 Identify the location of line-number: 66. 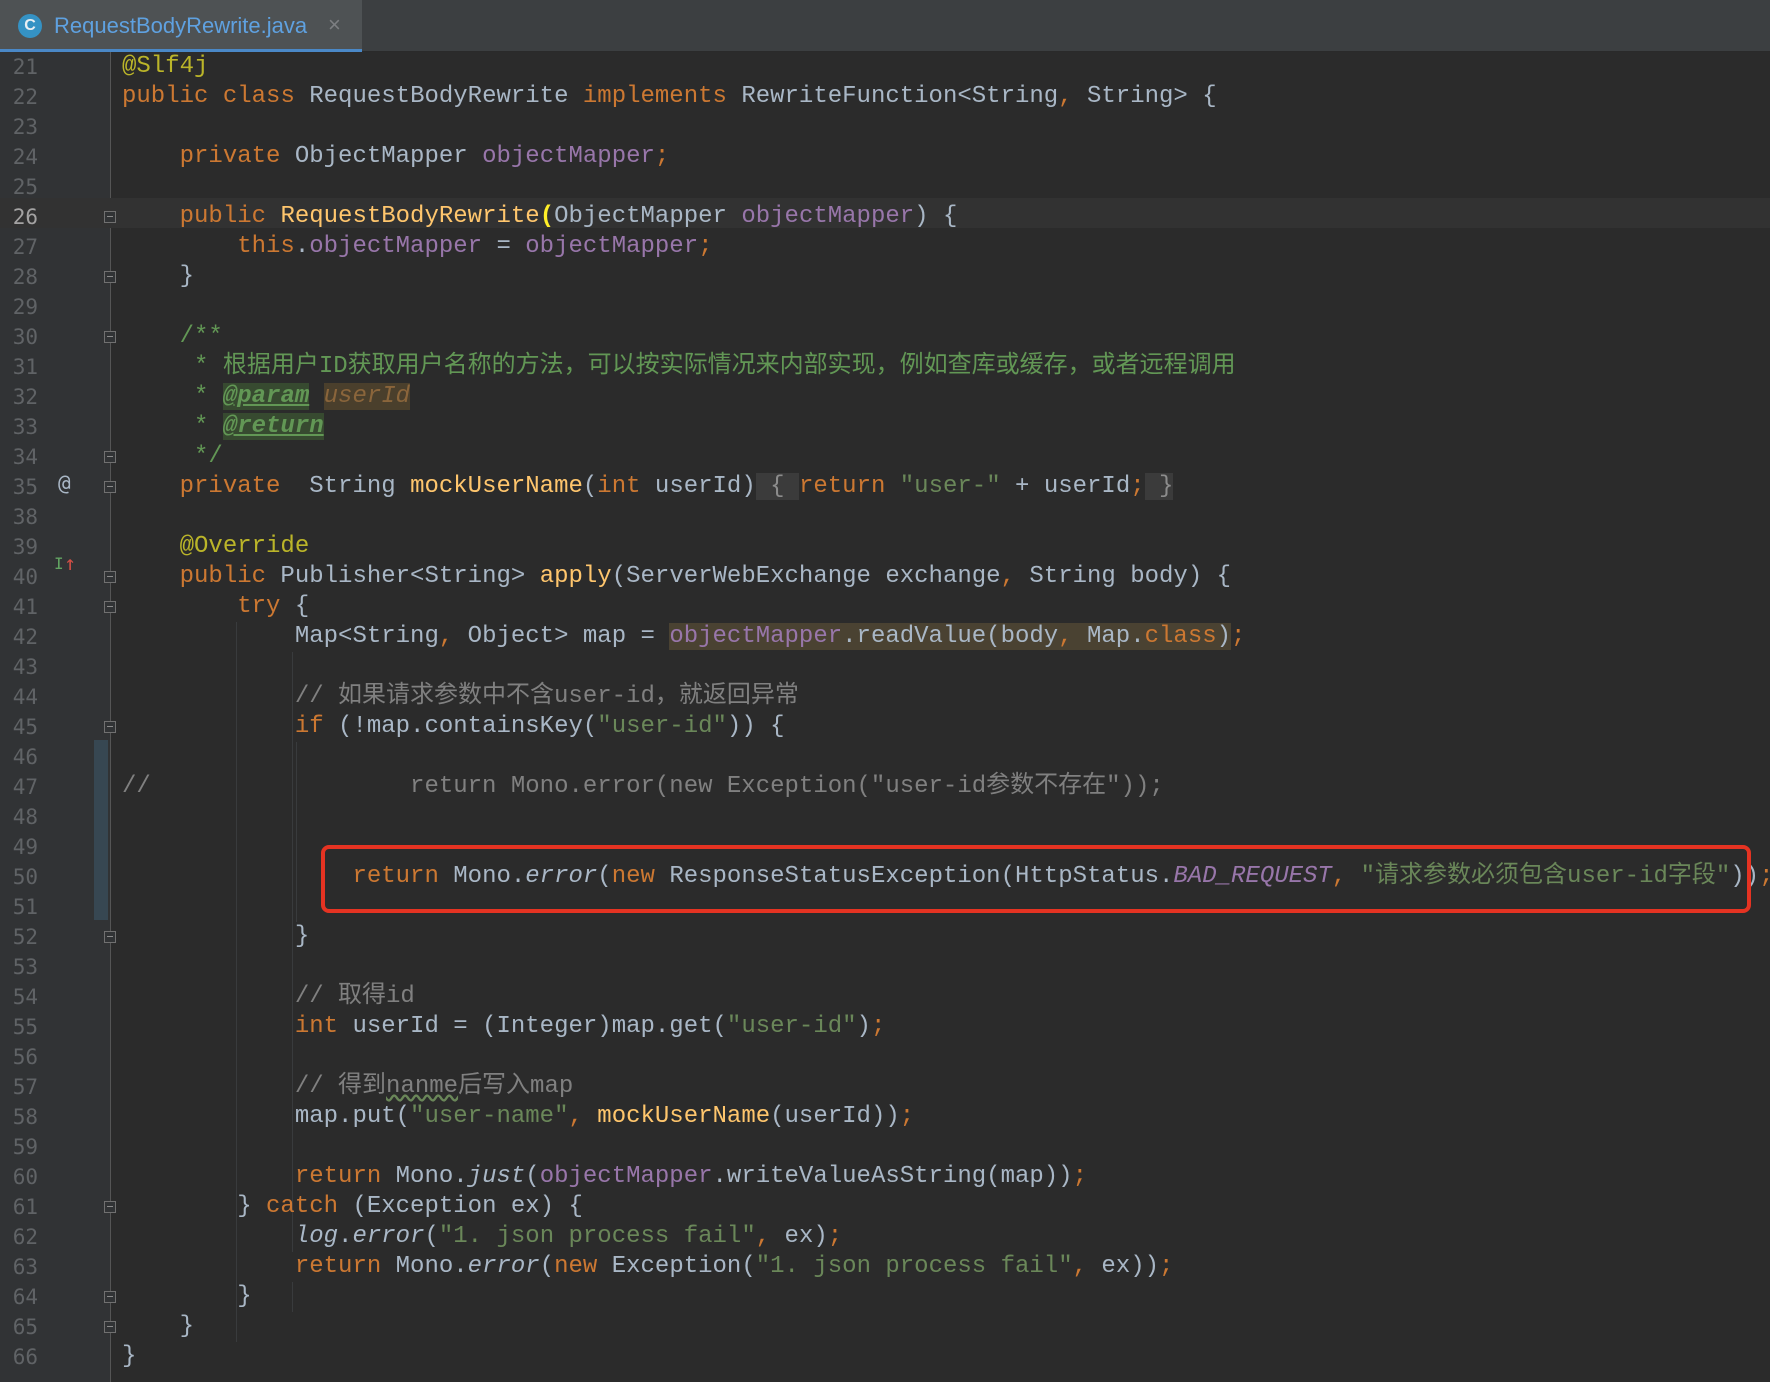
(25, 1357).